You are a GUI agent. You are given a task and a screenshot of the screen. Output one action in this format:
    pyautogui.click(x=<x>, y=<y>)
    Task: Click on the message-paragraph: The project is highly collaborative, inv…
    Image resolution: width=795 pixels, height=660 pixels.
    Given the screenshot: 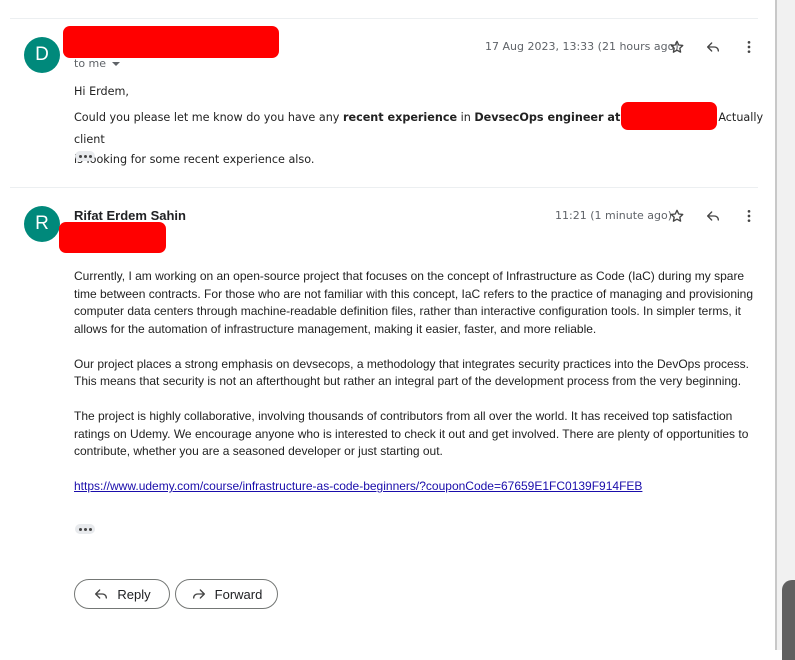 What is the action you would take?
    pyautogui.click(x=411, y=433)
    